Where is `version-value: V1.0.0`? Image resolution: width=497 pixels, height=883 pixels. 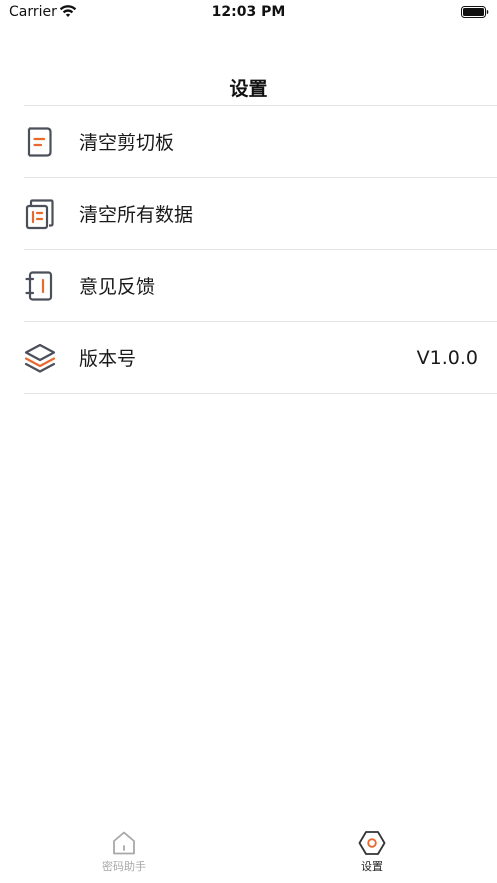 version-value: V1.0.0 is located at coordinates (447, 357).